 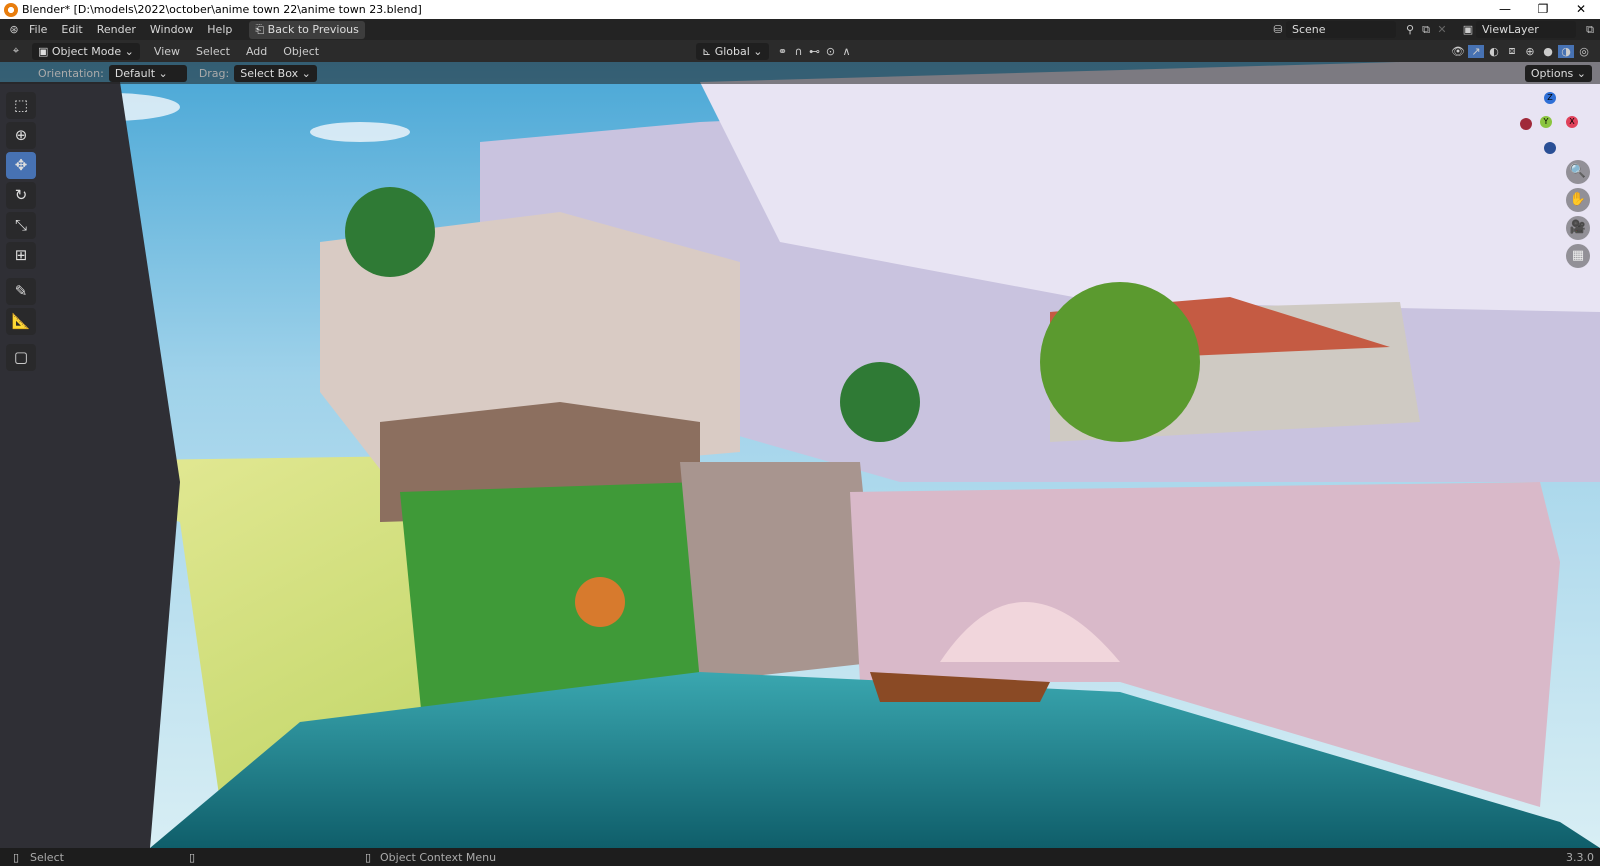 What do you see at coordinates (171, 29) in the screenshot?
I see `menu-window: Window` at bounding box center [171, 29].